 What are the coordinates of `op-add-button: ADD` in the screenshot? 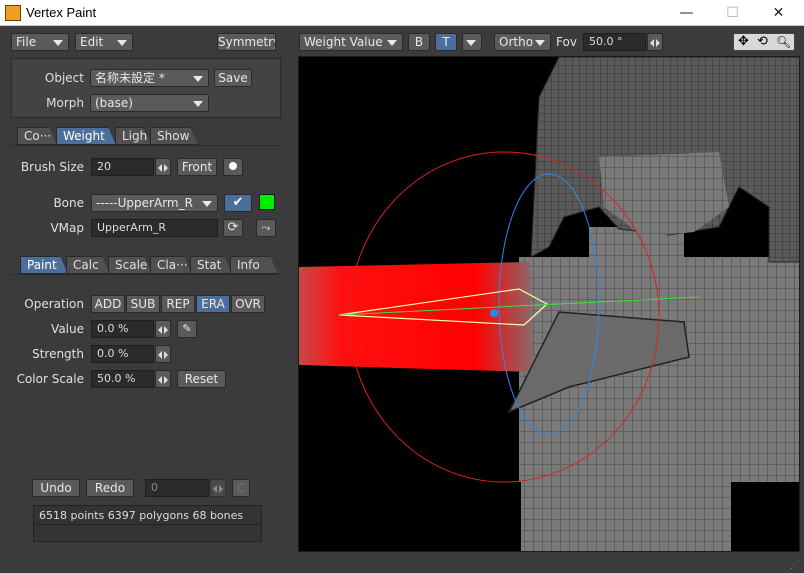 It's located at (108, 304).